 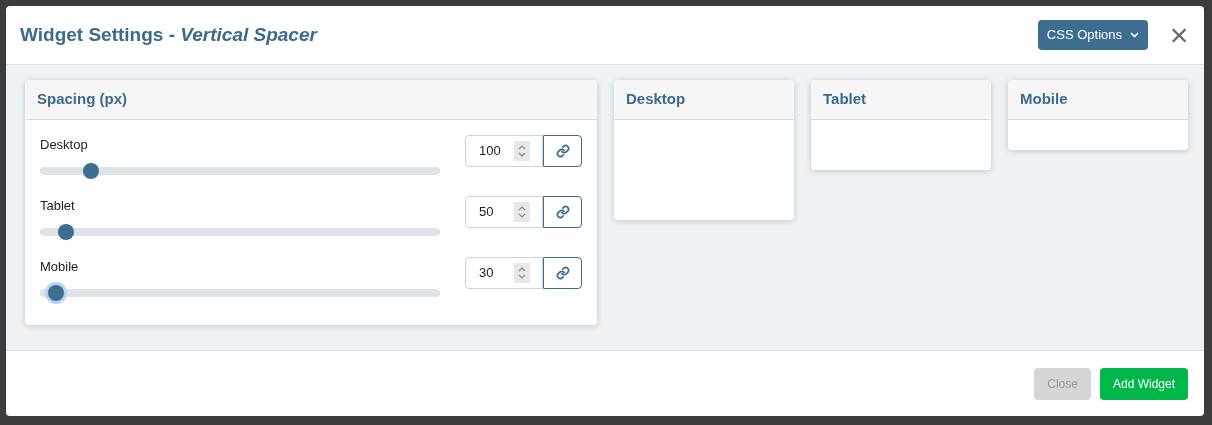 What do you see at coordinates (168, 34) in the screenshot?
I see `dialog-title: Widget Settings - Vertical Spacer` at bounding box center [168, 34].